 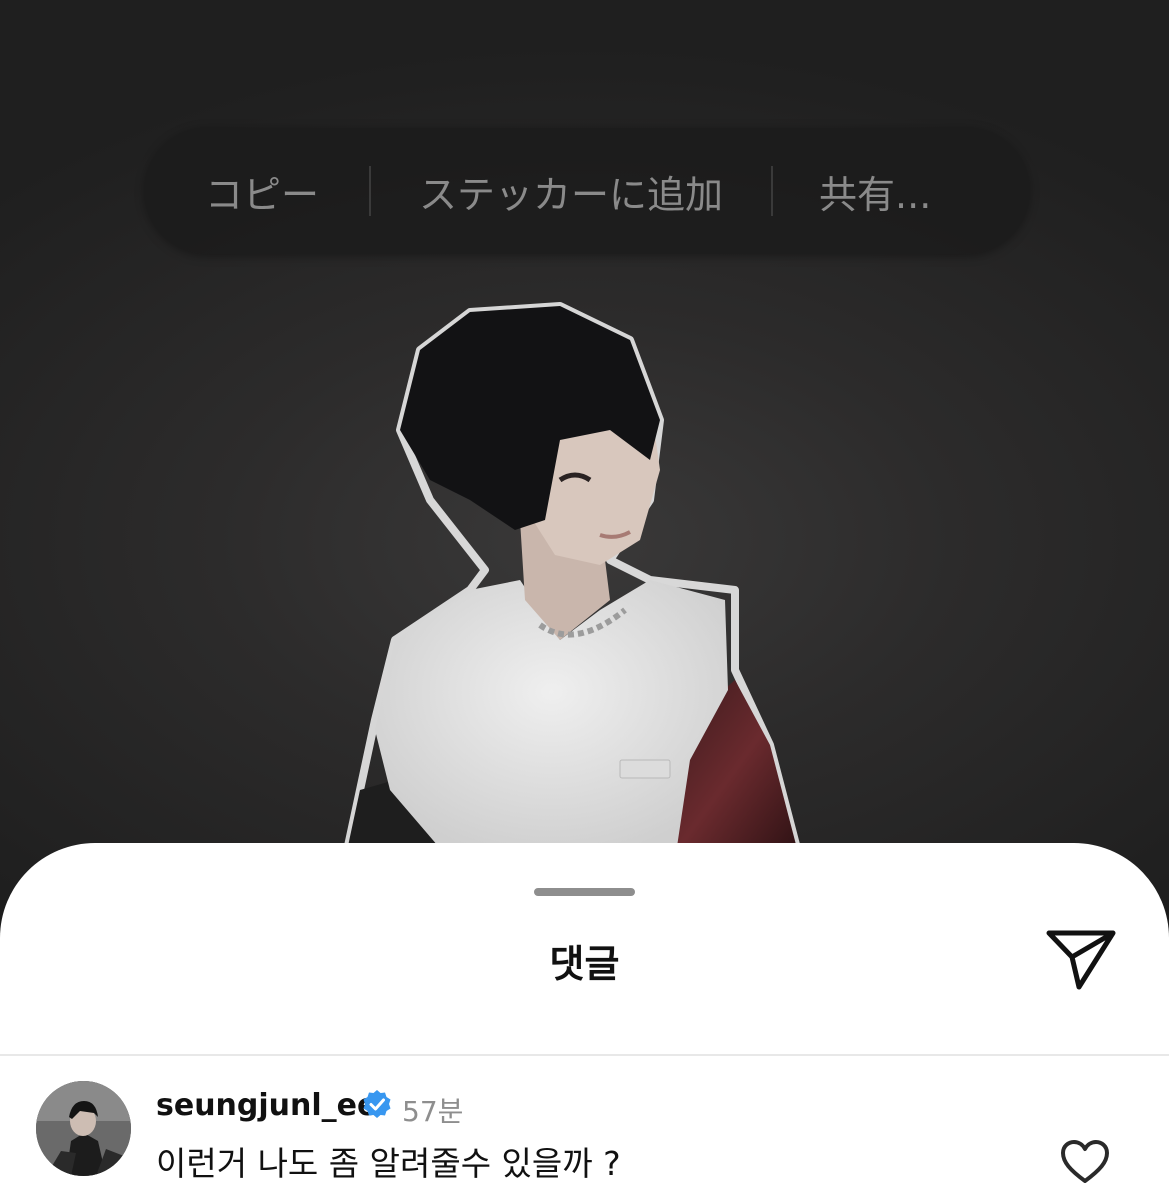 What do you see at coordinates (433, 1111) in the screenshot?
I see `comment-timestamp: 57분` at bounding box center [433, 1111].